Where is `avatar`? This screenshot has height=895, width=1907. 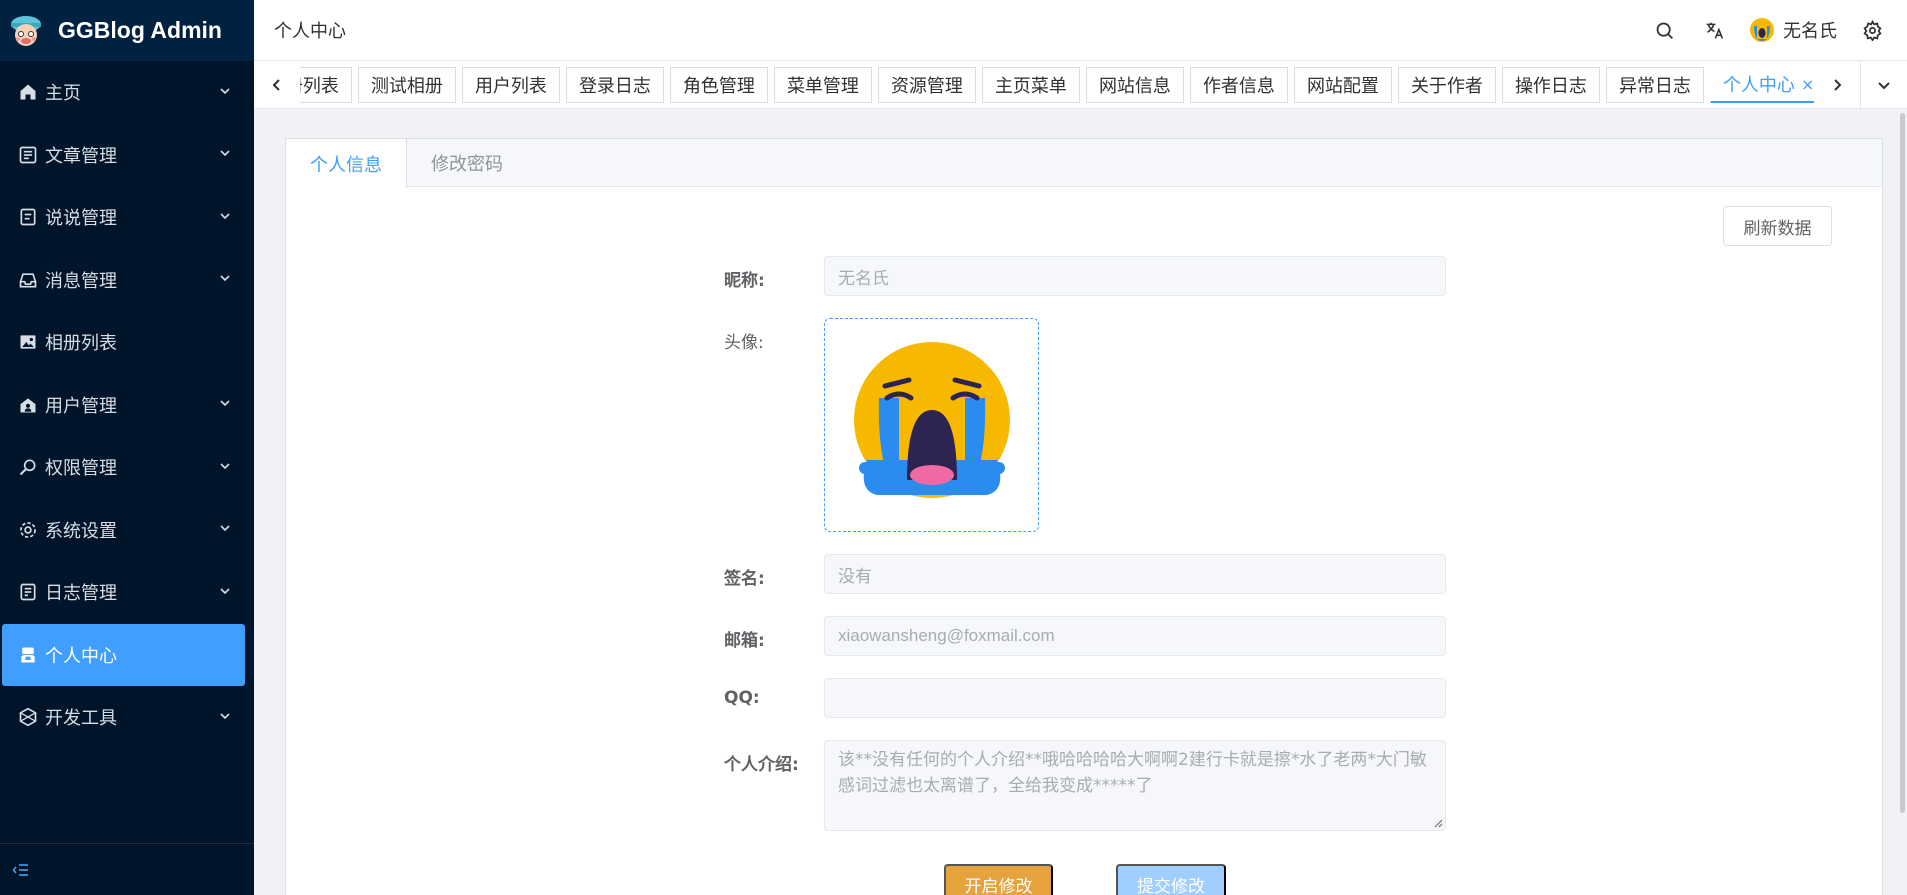 avatar is located at coordinates (1762, 30).